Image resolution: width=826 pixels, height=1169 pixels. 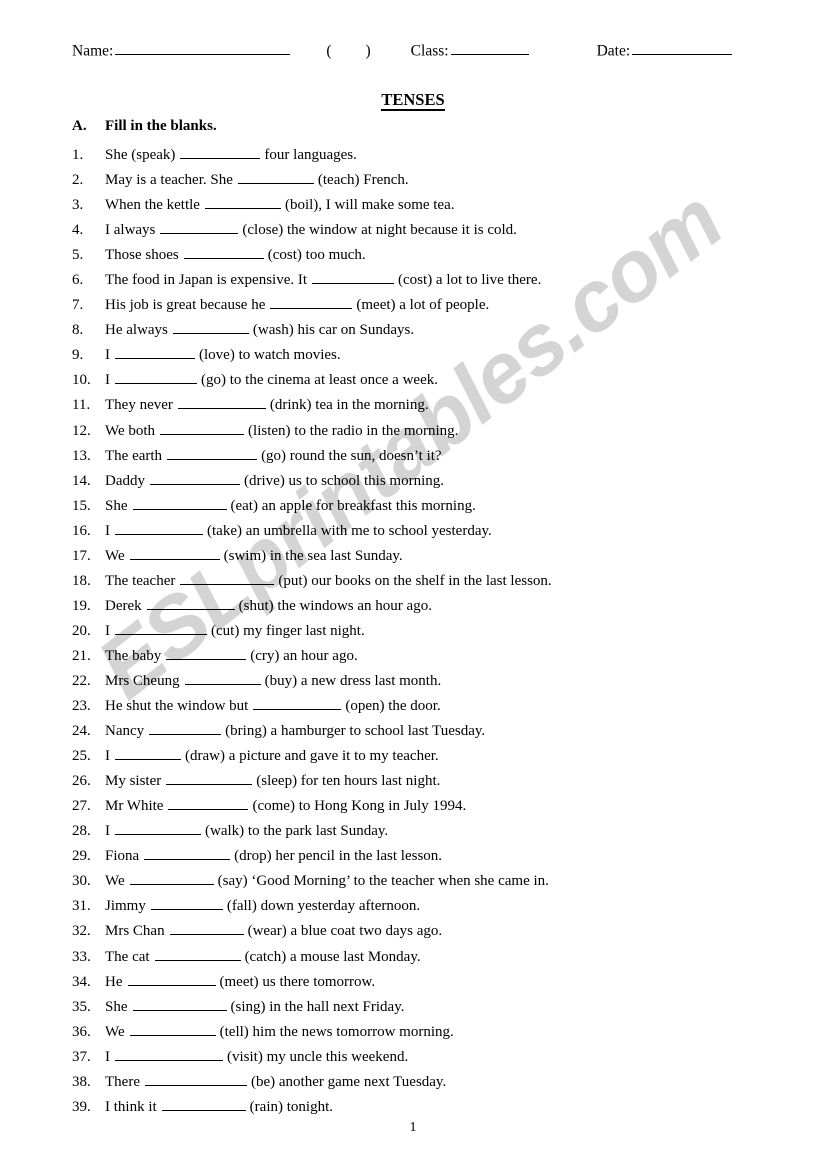 What do you see at coordinates (78, 230) in the screenshot?
I see `question-number: 4.` at bounding box center [78, 230].